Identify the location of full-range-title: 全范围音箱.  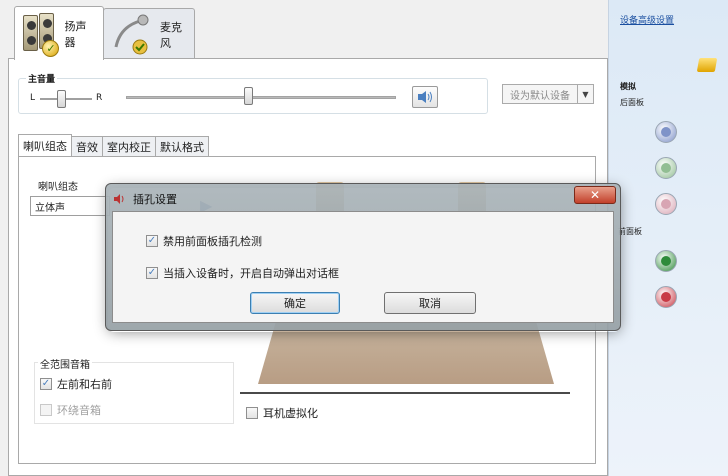
(65, 363).